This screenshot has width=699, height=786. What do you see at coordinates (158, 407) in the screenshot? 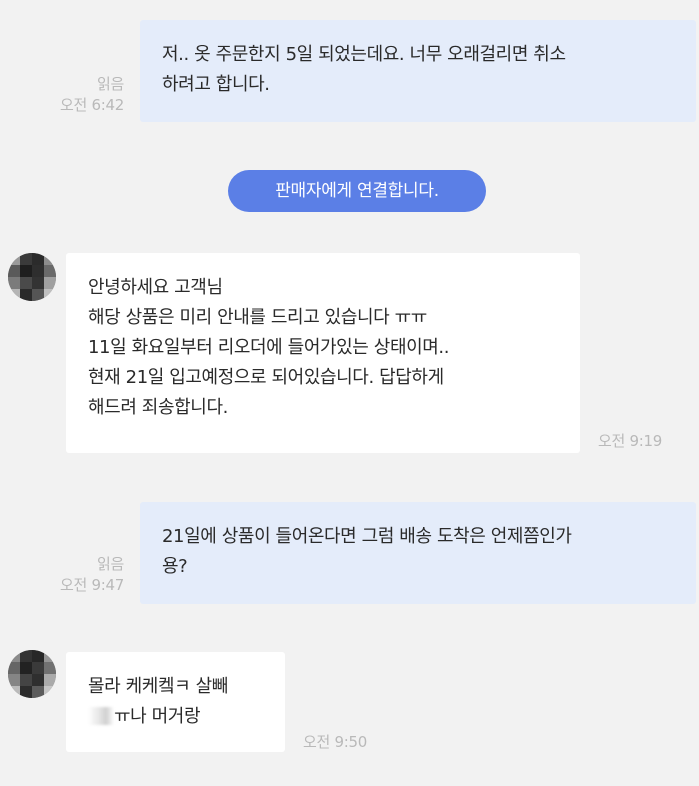
I see `message-line: 해드려 죄송합니다.` at bounding box center [158, 407].